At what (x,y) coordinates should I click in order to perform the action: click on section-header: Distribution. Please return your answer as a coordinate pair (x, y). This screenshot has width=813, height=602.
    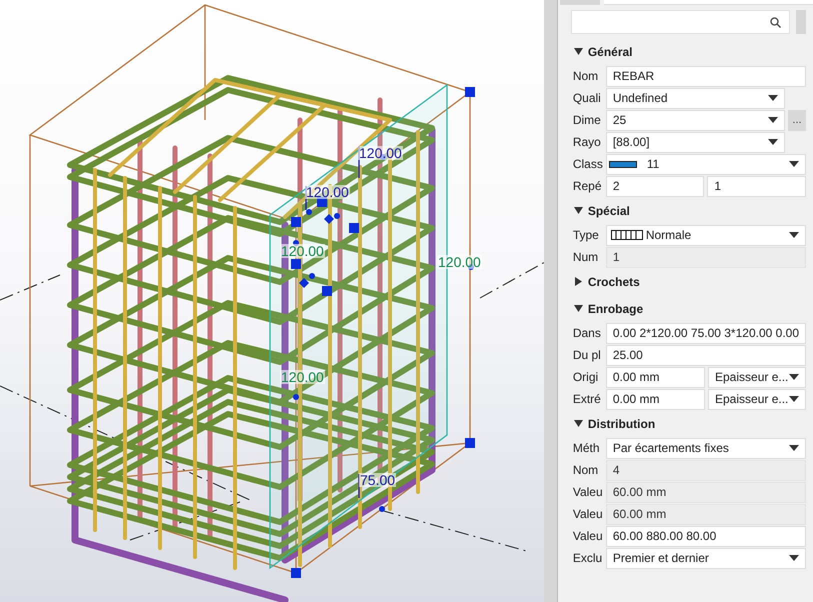
    Looking at the image, I should click on (691, 423).